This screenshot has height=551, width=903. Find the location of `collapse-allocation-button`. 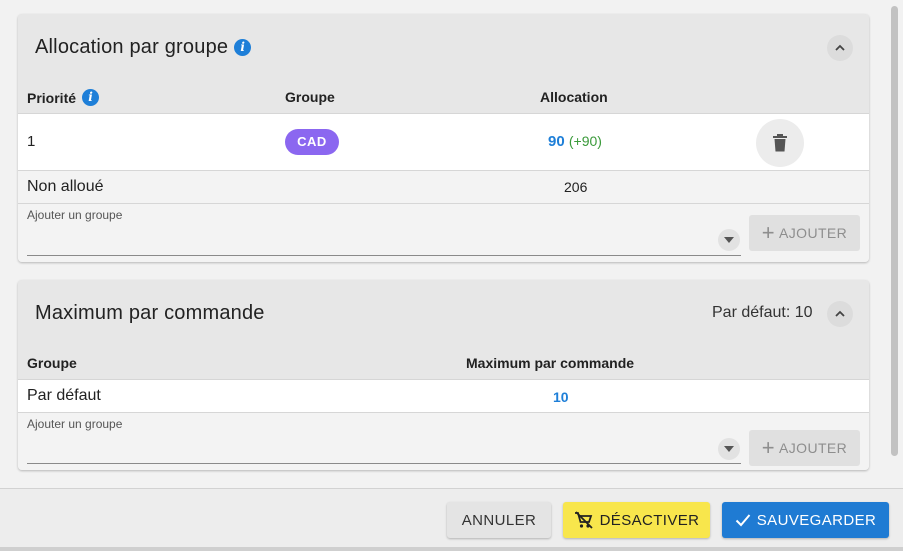

collapse-allocation-button is located at coordinates (840, 48).